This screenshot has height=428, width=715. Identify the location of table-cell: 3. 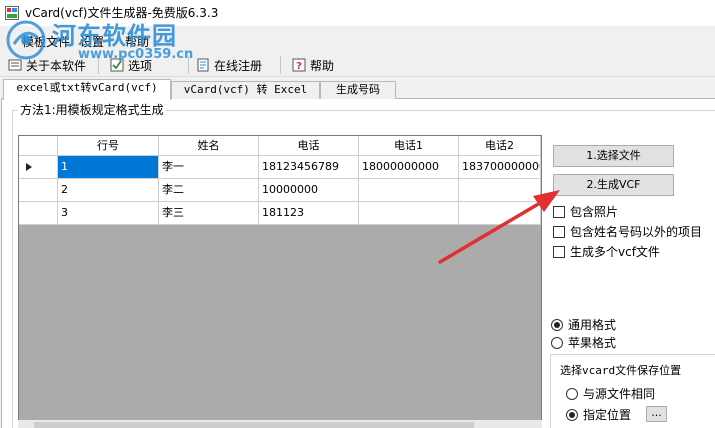
(108, 213).